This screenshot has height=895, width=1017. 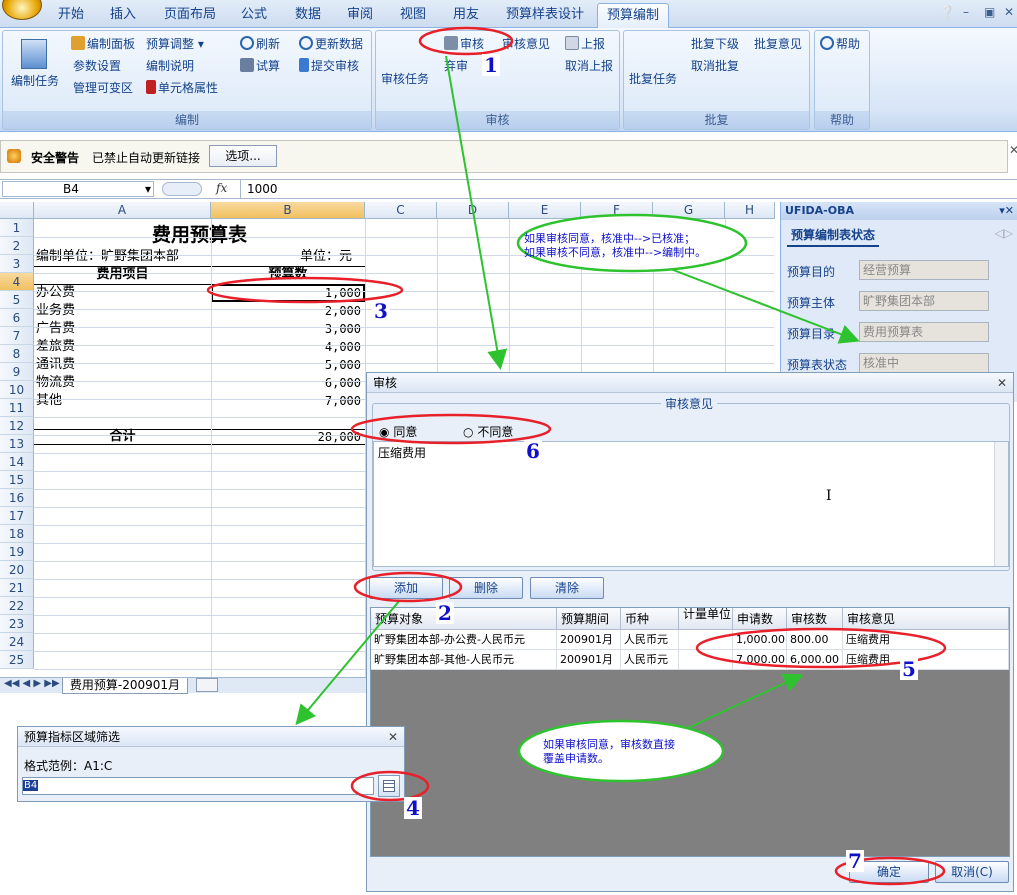 What do you see at coordinates (533, 451) in the screenshot?
I see `step-number-6: 6` at bounding box center [533, 451].